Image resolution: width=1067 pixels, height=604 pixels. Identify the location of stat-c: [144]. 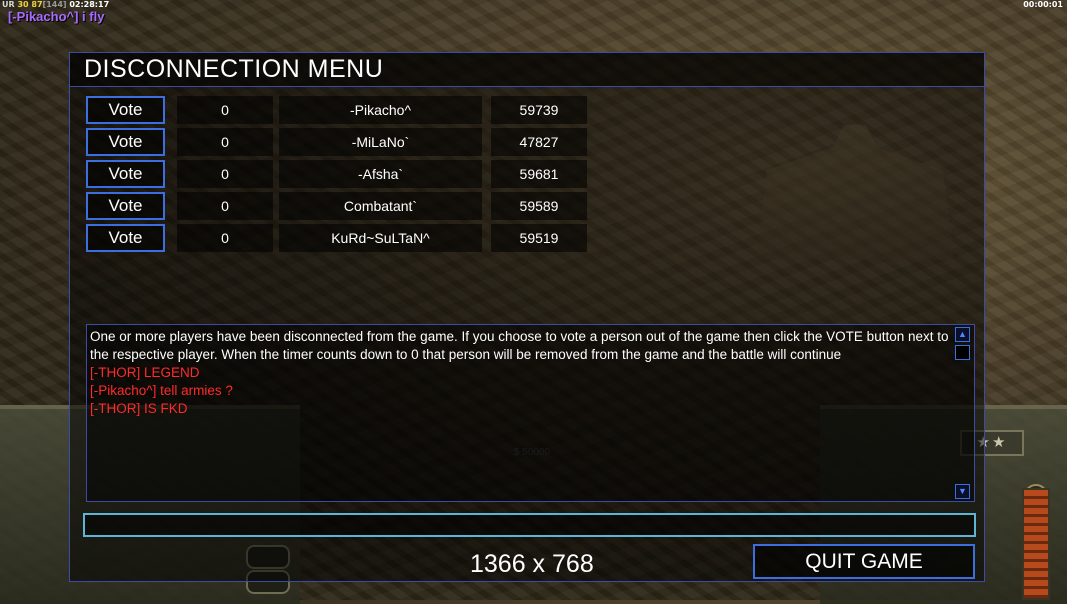
(54, 4).